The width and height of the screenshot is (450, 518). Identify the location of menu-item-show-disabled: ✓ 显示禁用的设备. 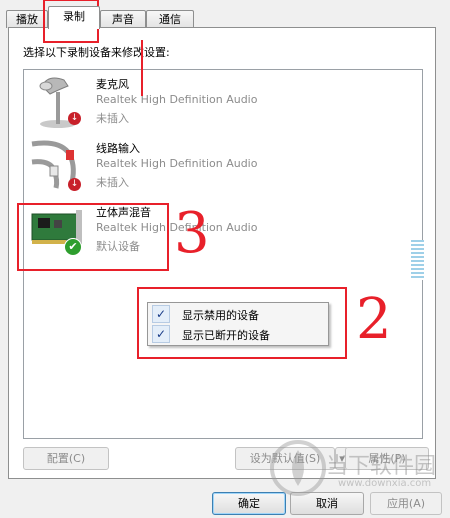
(237, 314).